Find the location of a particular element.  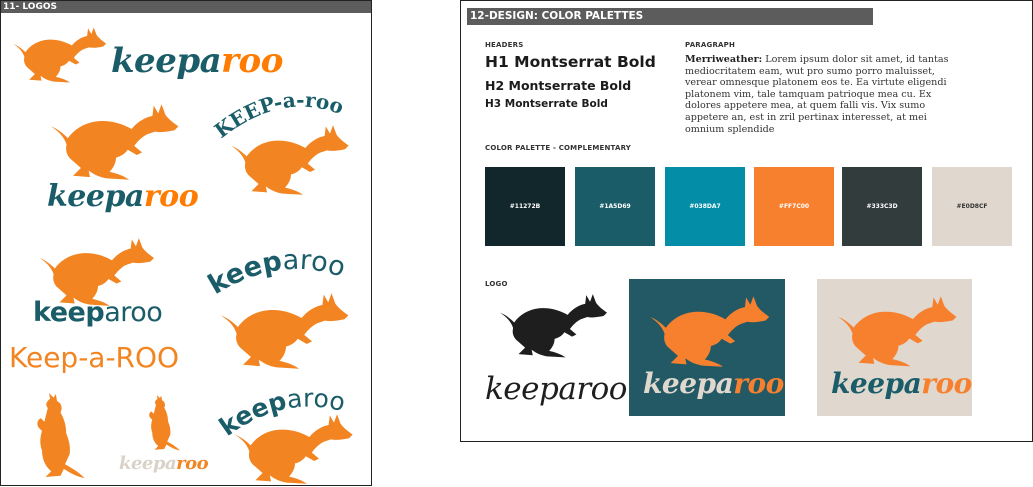

swatch-hex: #E0D8CF is located at coordinates (972, 206).